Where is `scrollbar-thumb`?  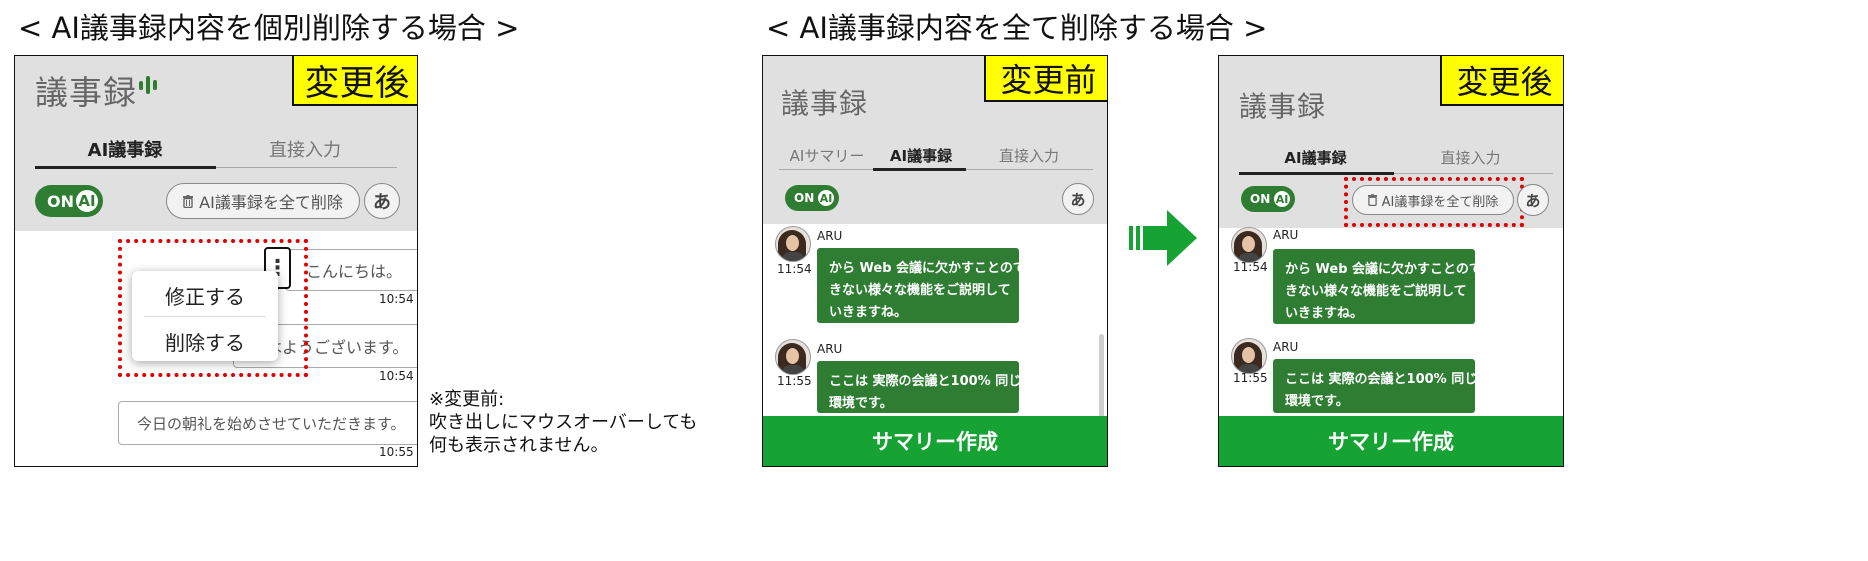
scrollbar-thumb is located at coordinates (1101, 376).